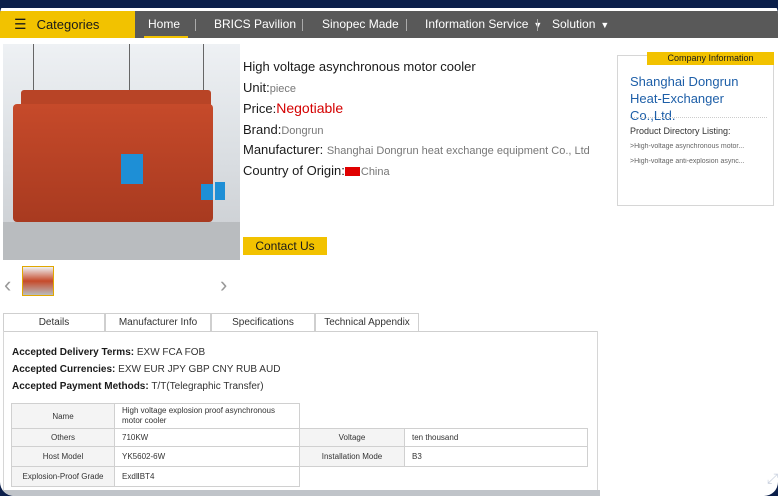  Describe the element at coordinates (496, 437) in the screenshot. I see `spec-value-voltage: ten thousand` at that location.